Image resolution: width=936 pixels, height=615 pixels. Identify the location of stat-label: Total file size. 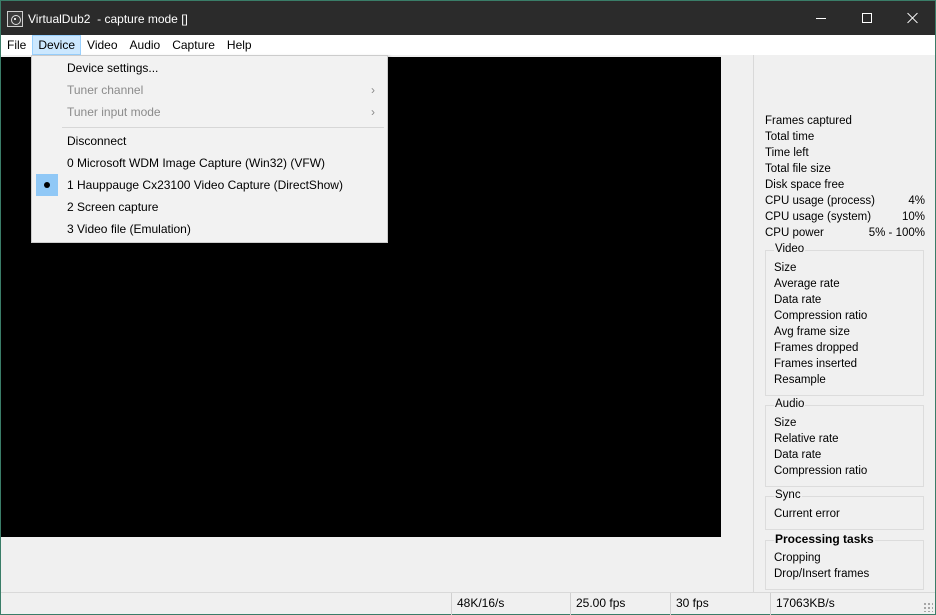
(798, 169).